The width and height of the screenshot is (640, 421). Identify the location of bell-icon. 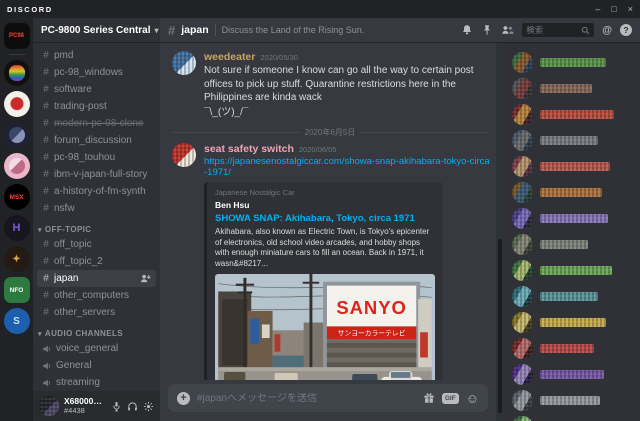
(467, 30).